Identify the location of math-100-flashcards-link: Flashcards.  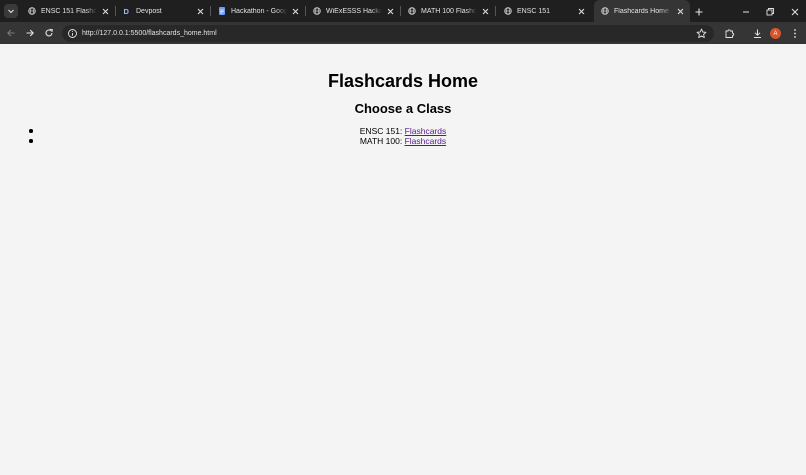
(426, 141).